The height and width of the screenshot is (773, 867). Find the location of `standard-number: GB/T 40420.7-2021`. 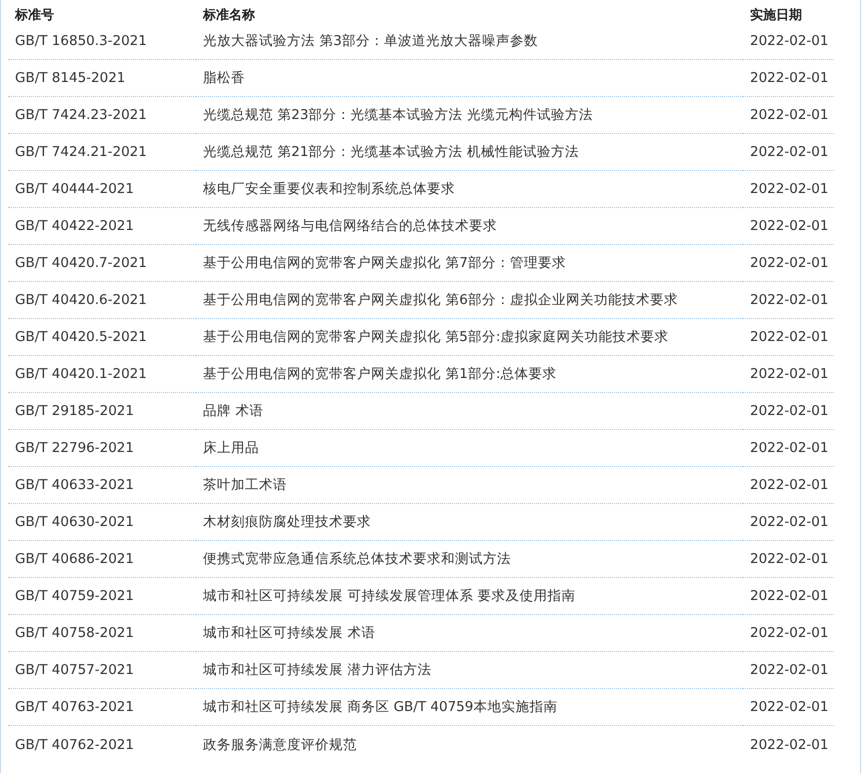

standard-number: GB/T 40420.7-2021 is located at coordinates (81, 263).